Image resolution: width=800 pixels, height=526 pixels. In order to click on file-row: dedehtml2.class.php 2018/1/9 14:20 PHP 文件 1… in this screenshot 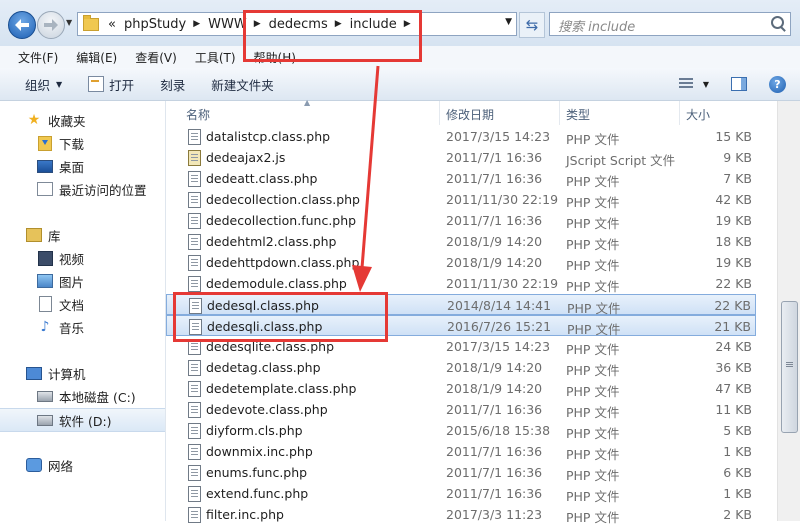, I will do `click(461, 241)`.